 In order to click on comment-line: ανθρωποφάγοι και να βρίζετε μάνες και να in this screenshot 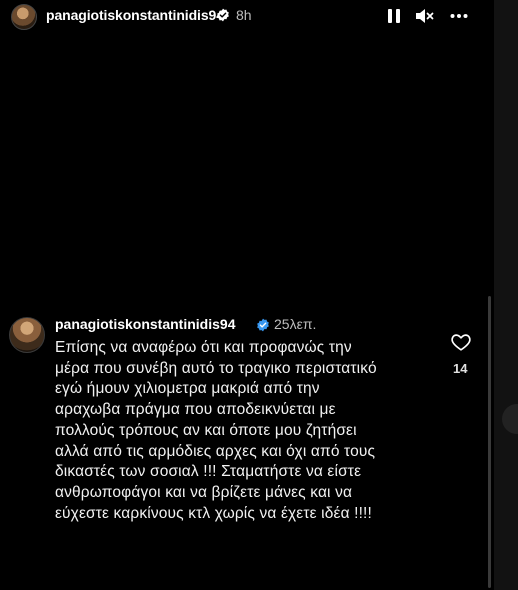, I will do `click(204, 492)`.